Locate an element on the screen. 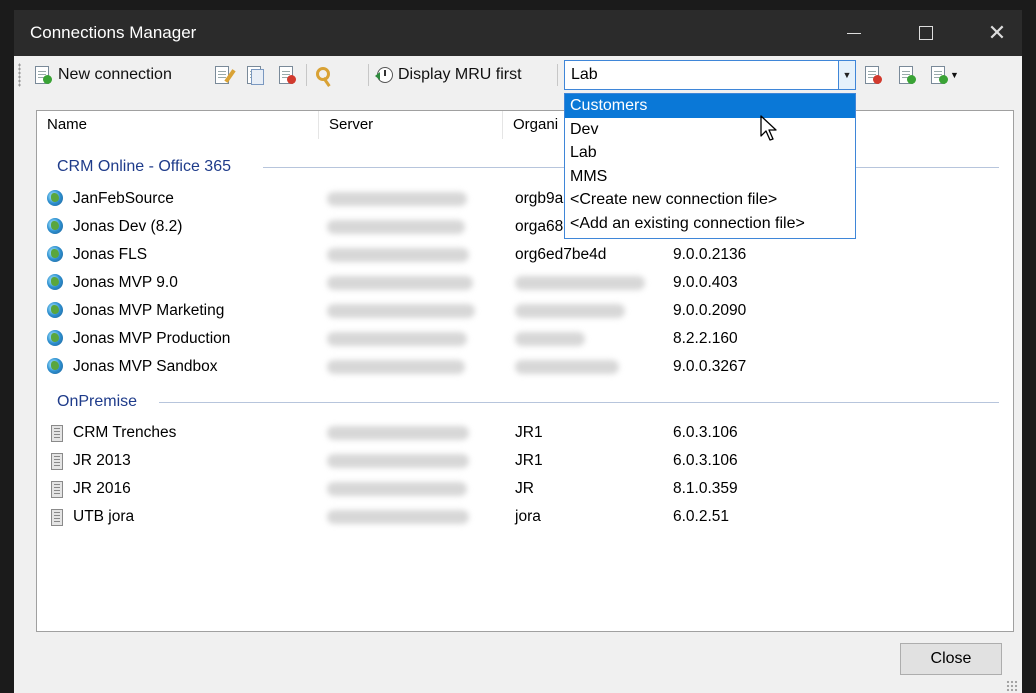 This screenshot has height=693, width=1036. display-mru-first-button: Display MRU first is located at coordinates (448, 75).